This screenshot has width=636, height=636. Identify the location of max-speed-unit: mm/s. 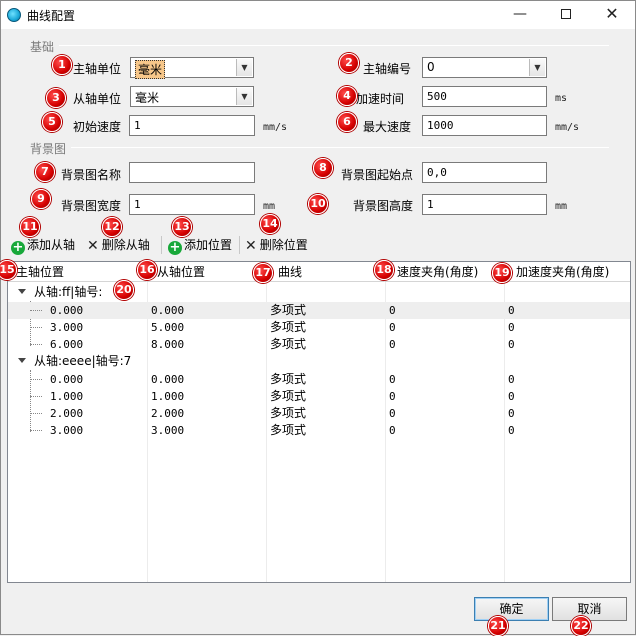
(567, 127).